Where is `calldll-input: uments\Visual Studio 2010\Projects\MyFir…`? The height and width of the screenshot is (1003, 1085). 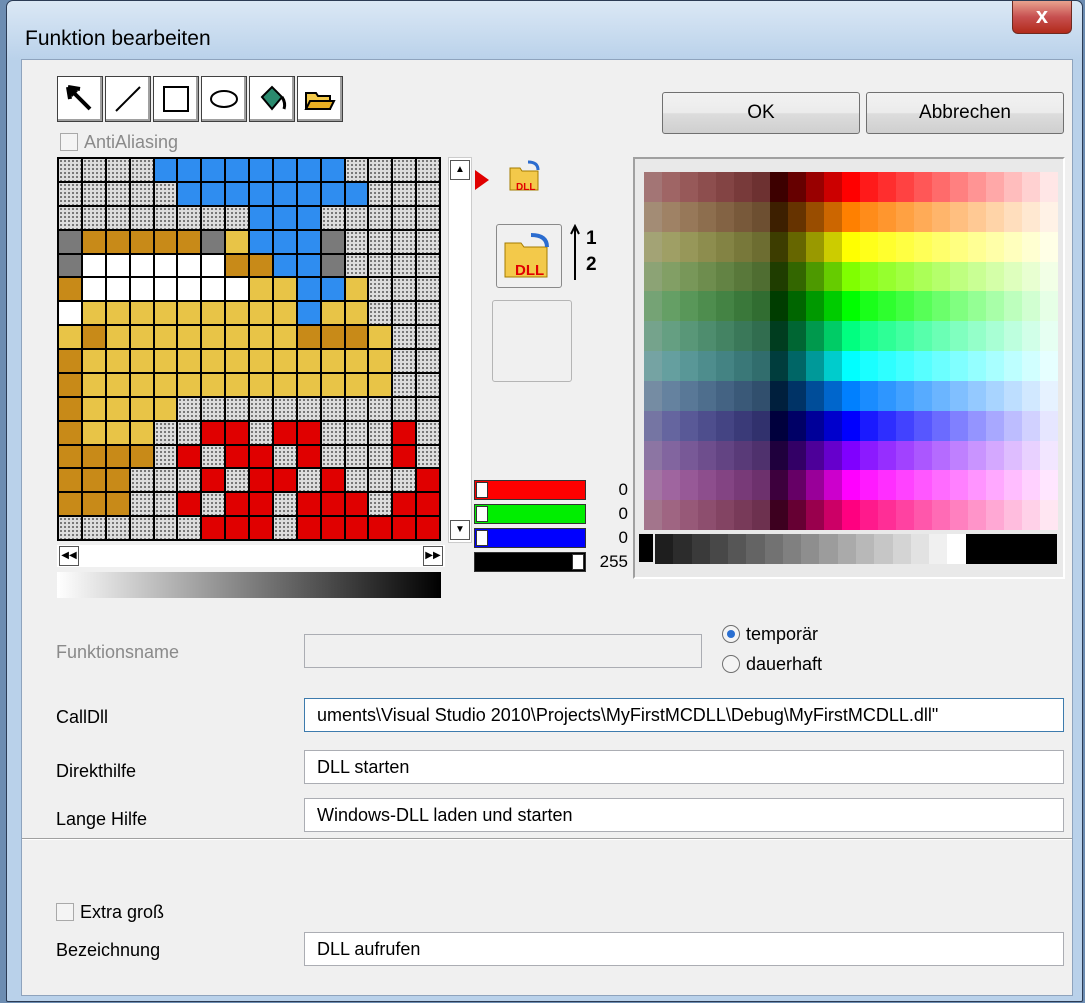 calldll-input: uments\Visual Studio 2010\Projects\MyFir… is located at coordinates (684, 715).